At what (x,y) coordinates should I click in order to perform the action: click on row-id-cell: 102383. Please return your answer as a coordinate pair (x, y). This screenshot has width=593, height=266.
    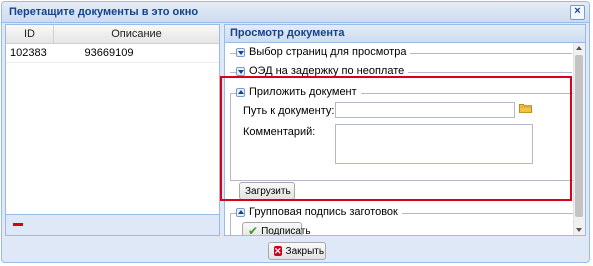
    Looking at the image, I should click on (28, 53).